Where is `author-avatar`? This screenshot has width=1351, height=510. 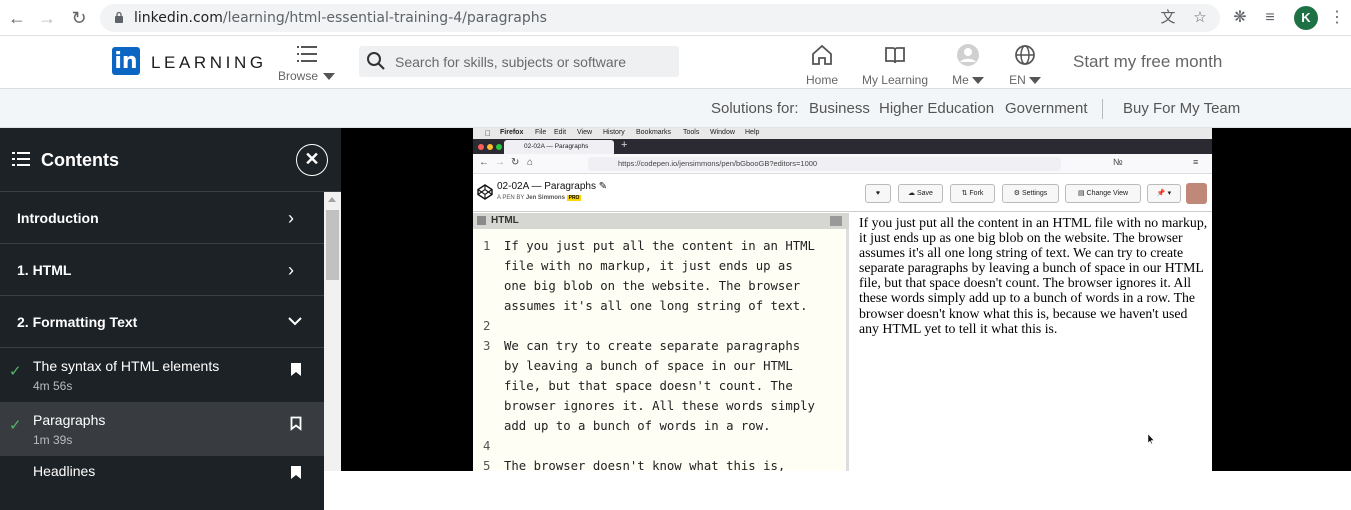 author-avatar is located at coordinates (1196, 193).